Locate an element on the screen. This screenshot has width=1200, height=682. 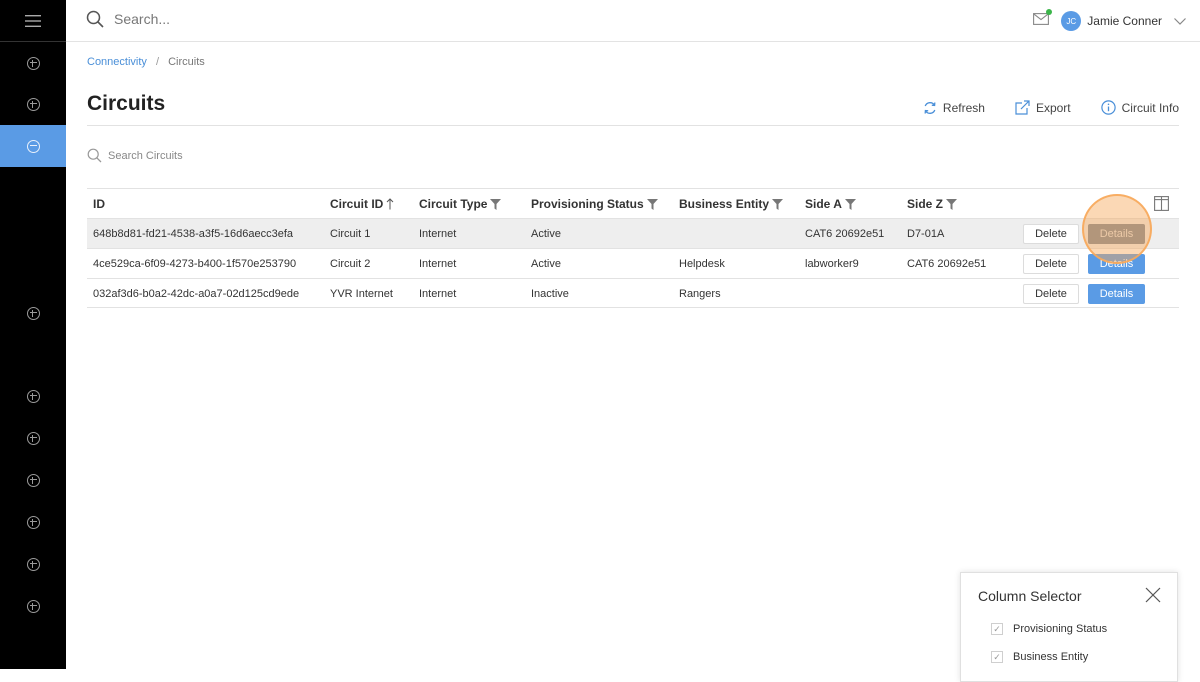
search-circuits-input is located at coordinates (208, 155).